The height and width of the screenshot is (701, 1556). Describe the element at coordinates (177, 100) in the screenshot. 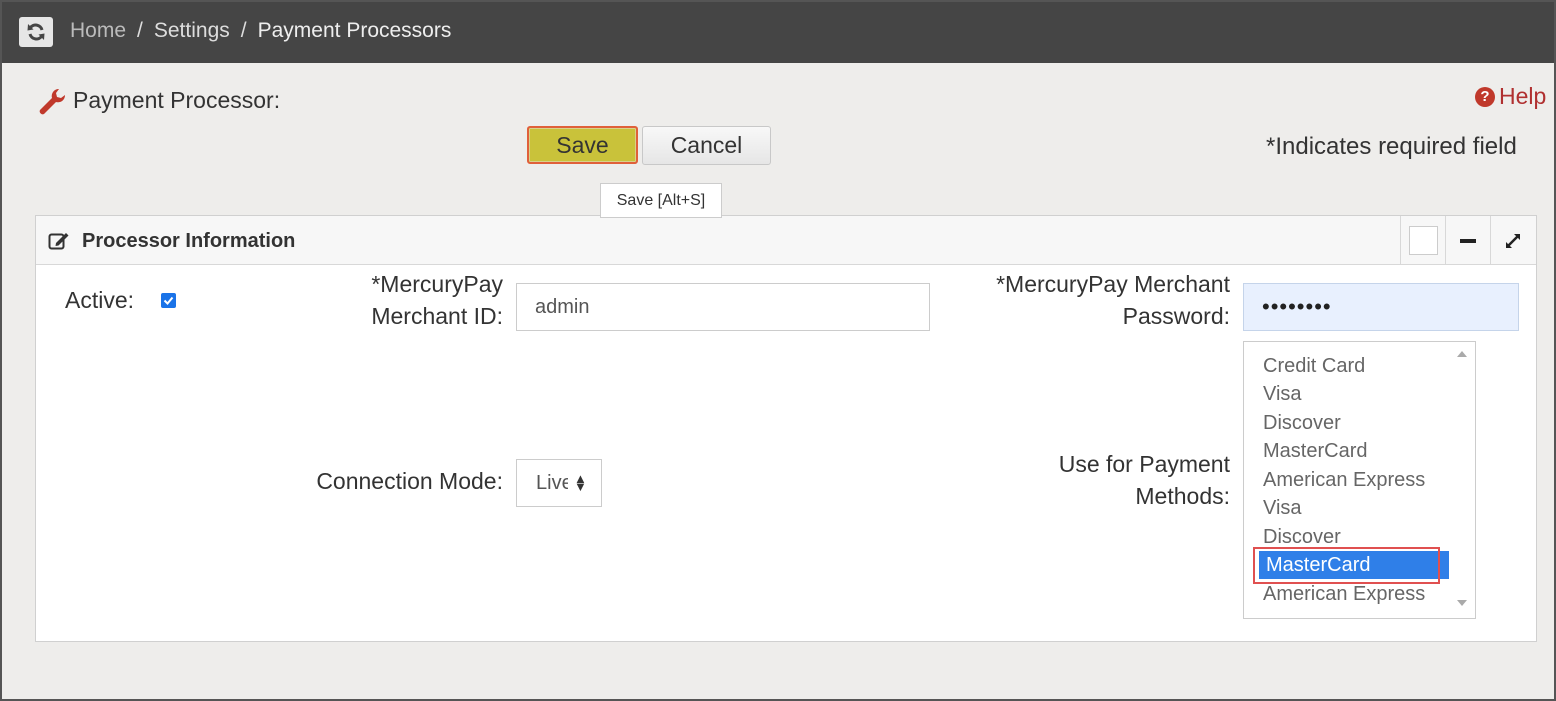

I see `page-title: Payment Processor:` at that location.